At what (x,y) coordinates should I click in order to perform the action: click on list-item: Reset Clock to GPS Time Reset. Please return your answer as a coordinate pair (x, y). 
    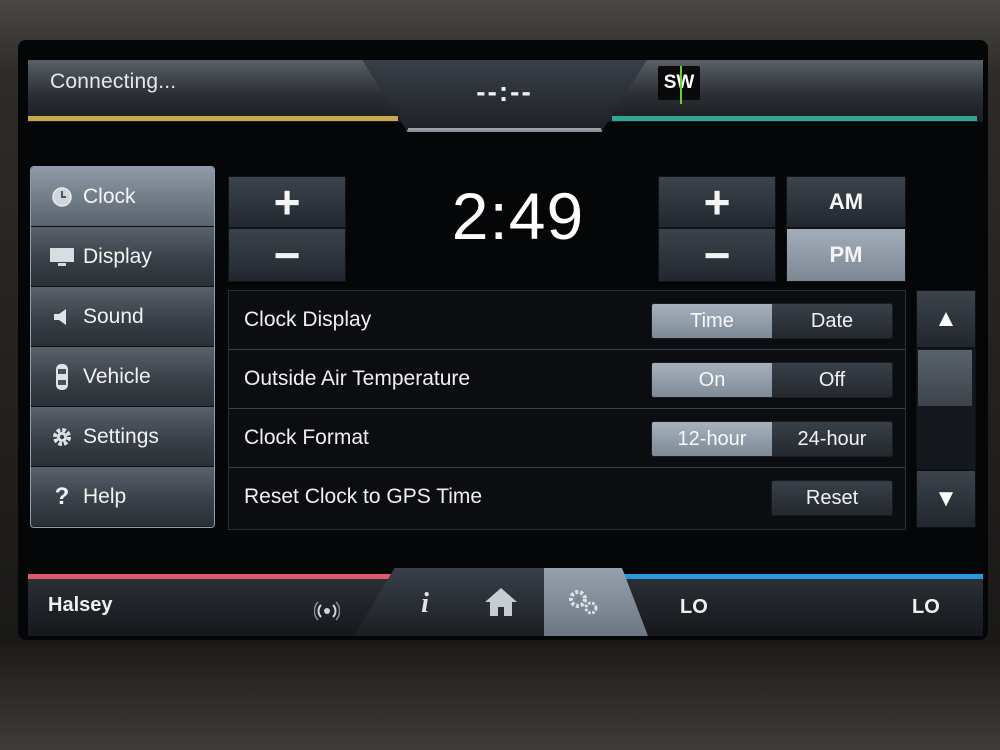
    Looking at the image, I should click on (567, 497).